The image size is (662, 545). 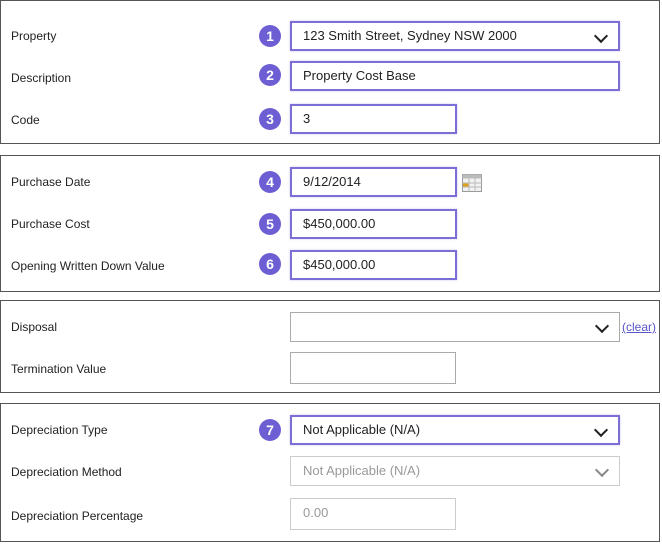 I want to click on depreciation-method-label: Depreciation Method, so click(x=66, y=472).